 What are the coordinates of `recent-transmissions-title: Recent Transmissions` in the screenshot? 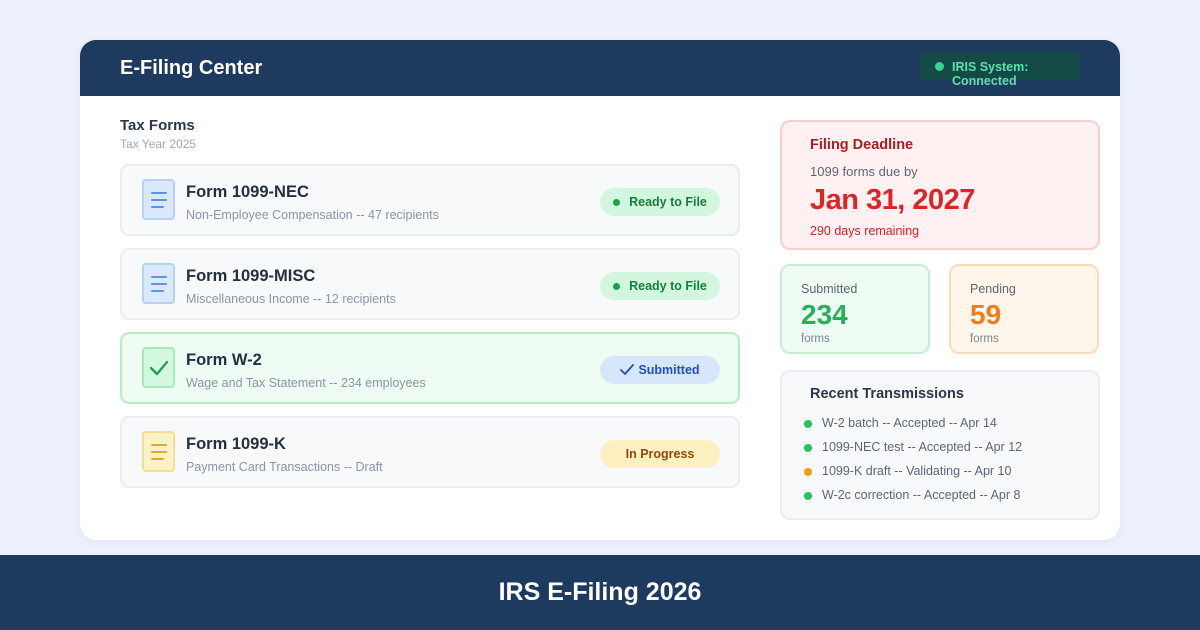 It's located at (887, 394).